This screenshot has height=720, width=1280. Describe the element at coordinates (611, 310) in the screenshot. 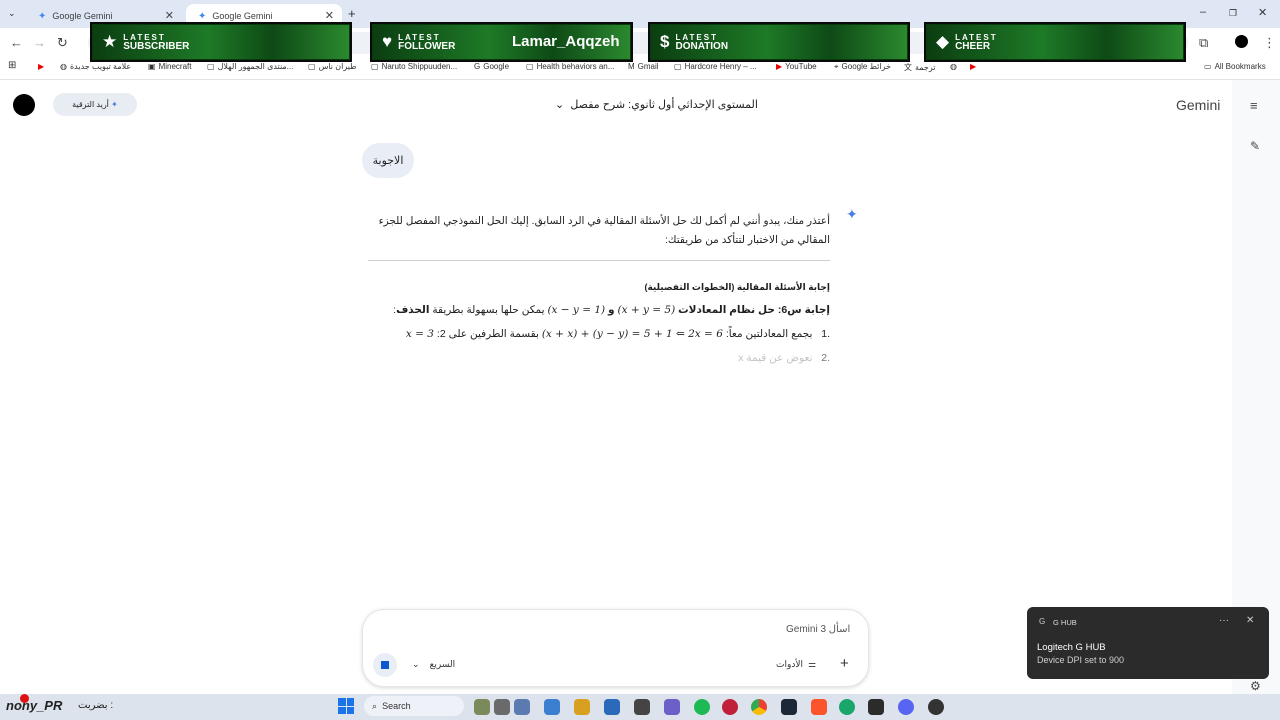

I see `and-word: و` at that location.